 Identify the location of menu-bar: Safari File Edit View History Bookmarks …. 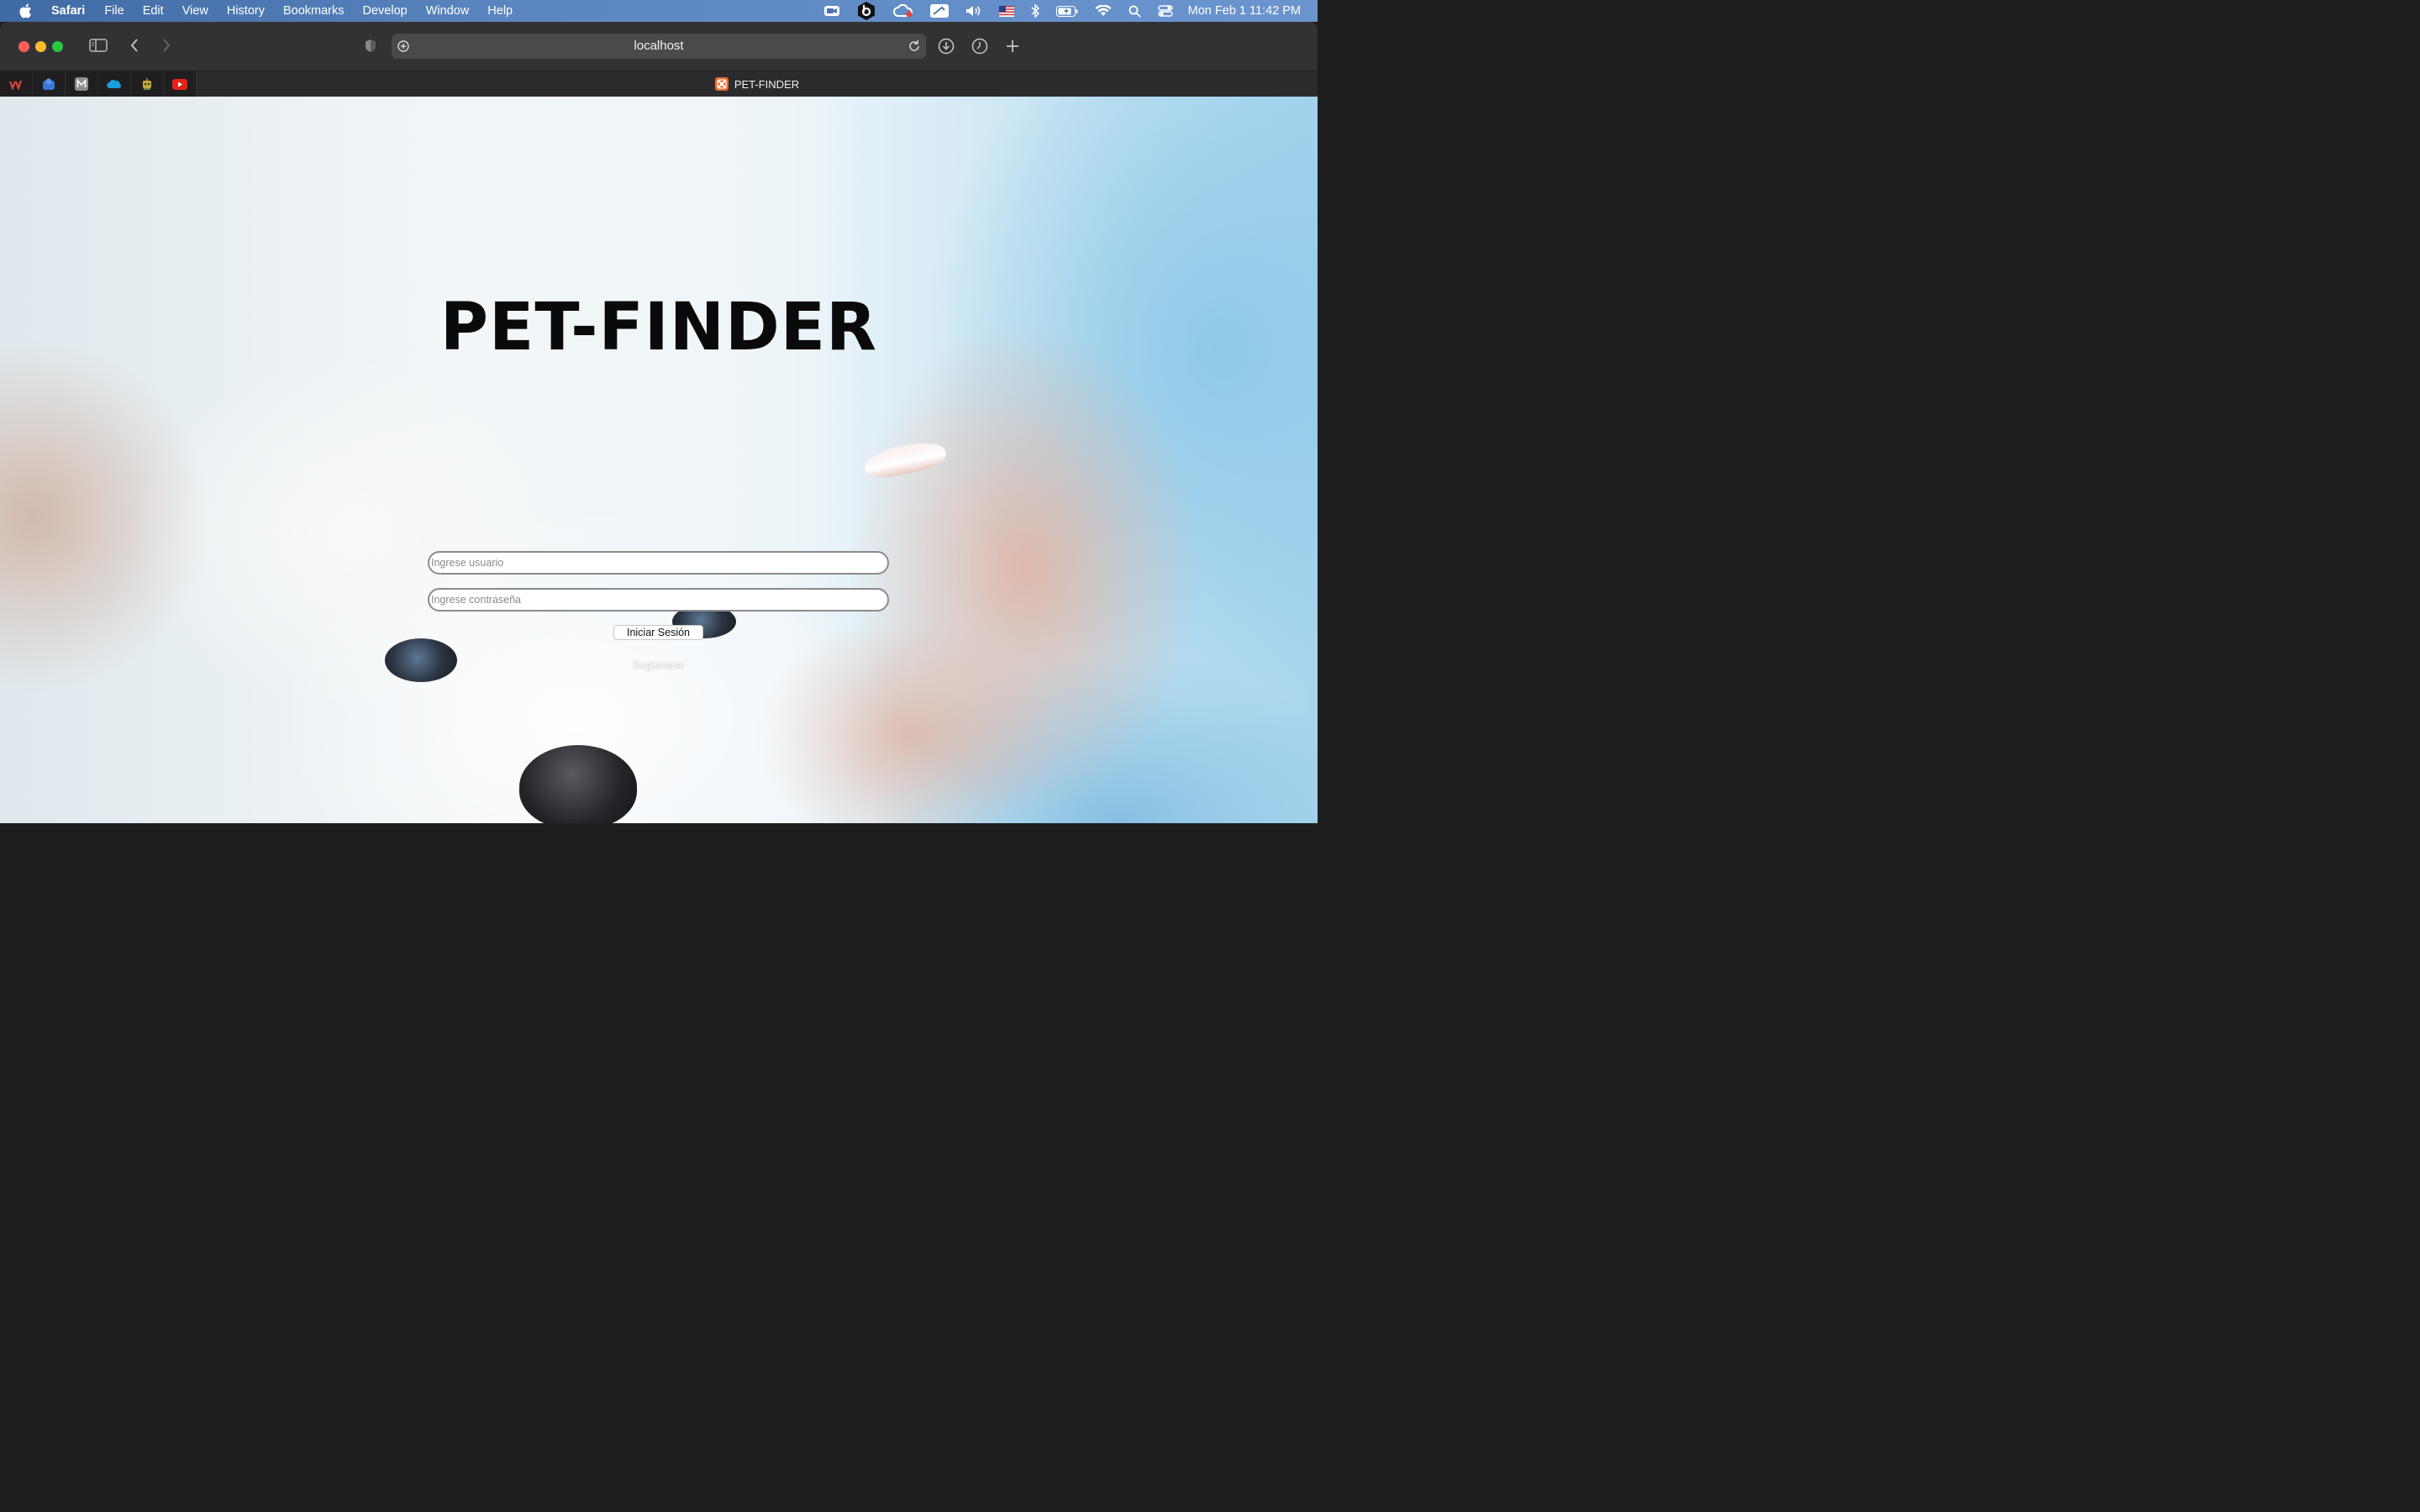
(659, 11).